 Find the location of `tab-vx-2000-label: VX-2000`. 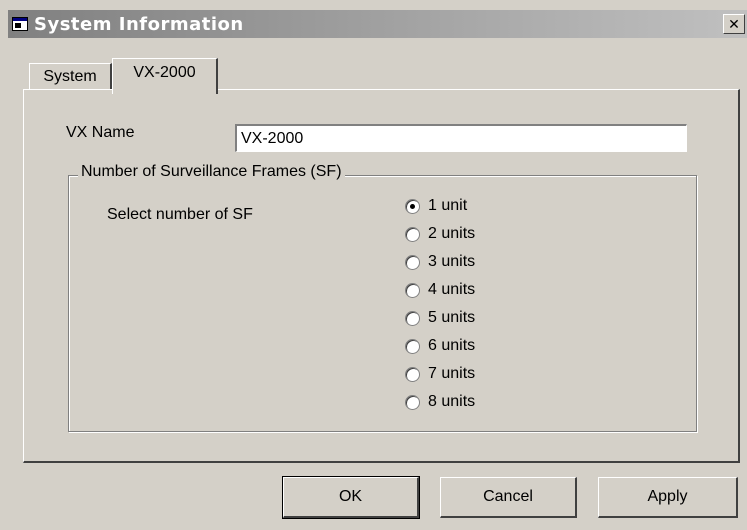

tab-vx-2000-label: VX-2000 is located at coordinates (164, 72).